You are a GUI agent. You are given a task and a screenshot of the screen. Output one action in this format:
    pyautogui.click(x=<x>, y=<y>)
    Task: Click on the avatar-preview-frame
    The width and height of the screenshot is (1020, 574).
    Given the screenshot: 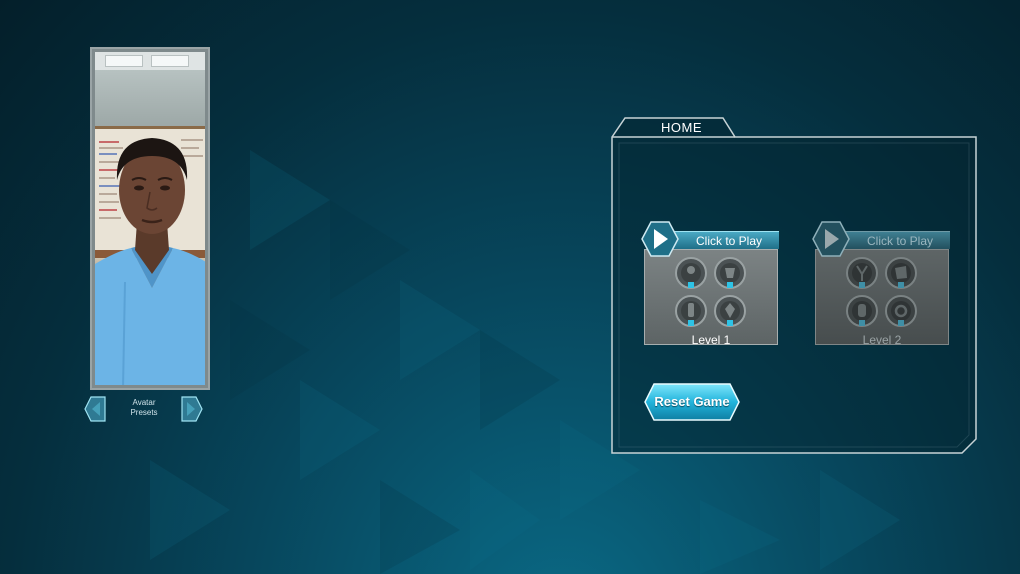 What is the action you would take?
    pyautogui.click(x=150, y=218)
    